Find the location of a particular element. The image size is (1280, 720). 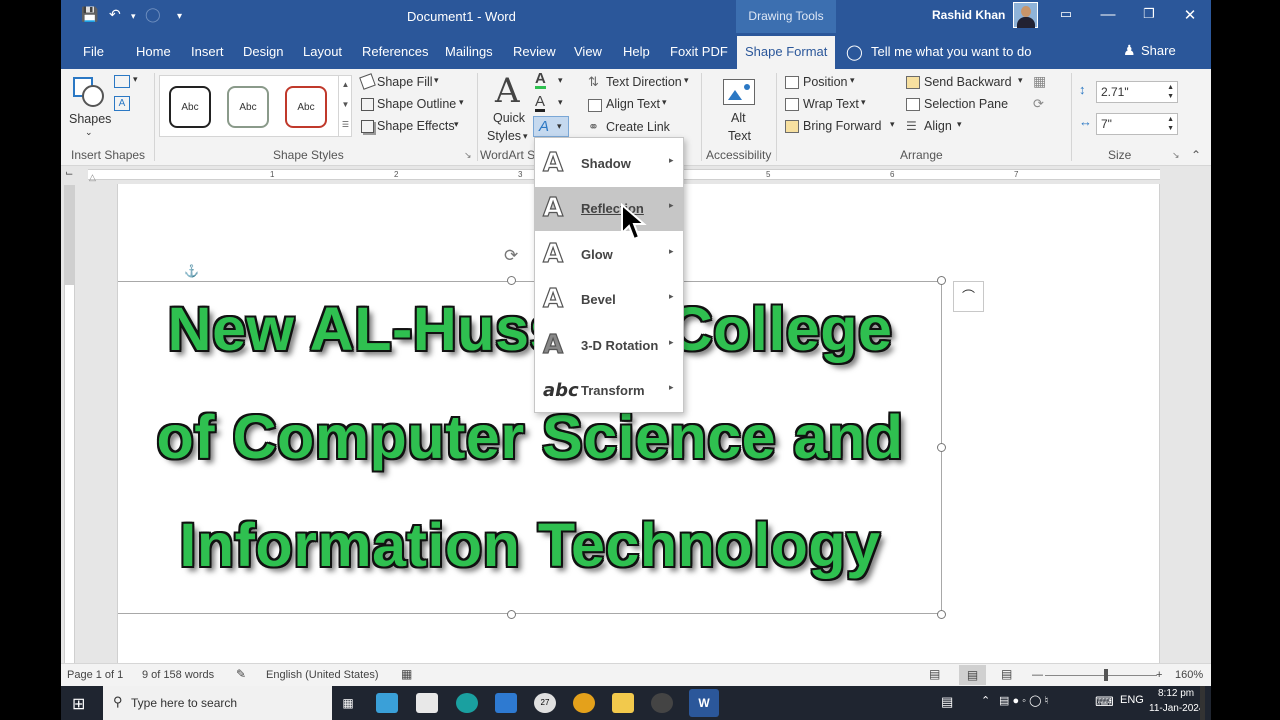

ribbon-display-options-icon: ▭ is located at coordinates (1066, 14).